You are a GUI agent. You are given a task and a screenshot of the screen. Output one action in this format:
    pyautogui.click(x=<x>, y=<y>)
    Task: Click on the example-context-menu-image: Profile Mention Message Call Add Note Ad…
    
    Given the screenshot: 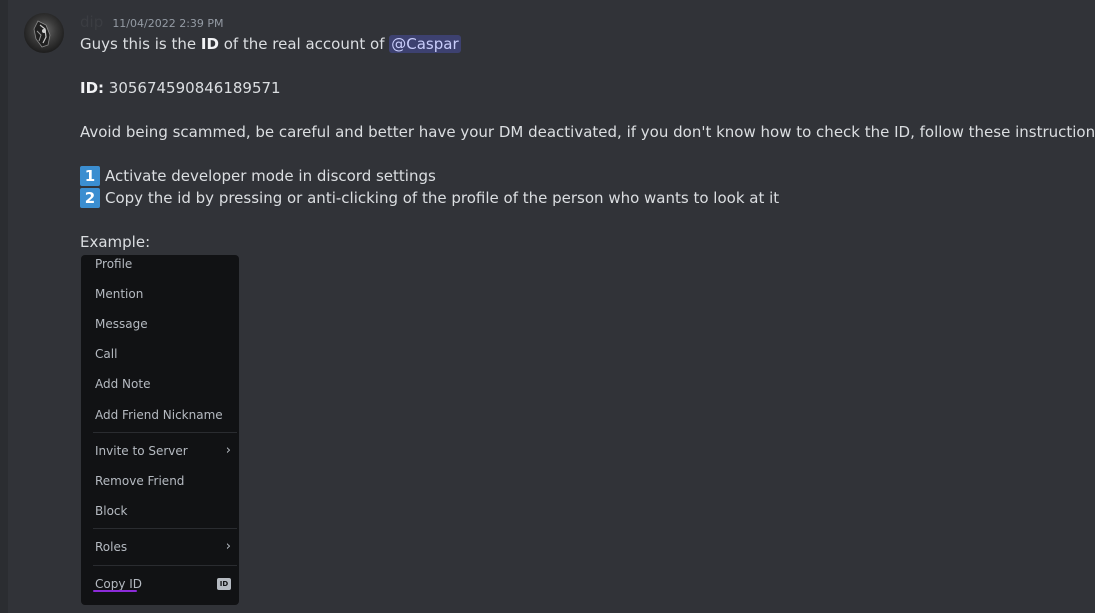 What is the action you would take?
    pyautogui.click(x=160, y=430)
    